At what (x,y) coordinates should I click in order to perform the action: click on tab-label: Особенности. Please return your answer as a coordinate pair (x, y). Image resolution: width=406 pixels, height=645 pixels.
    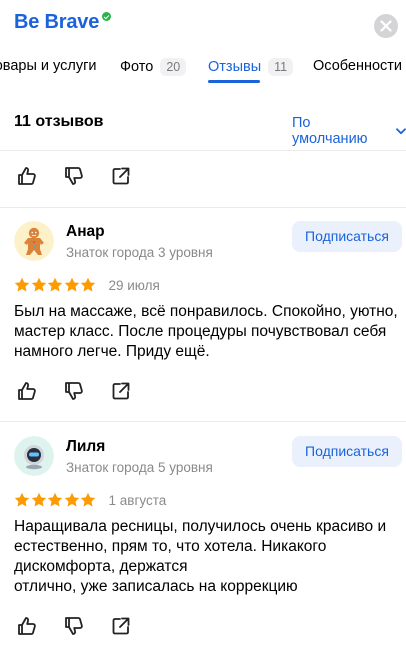
    Looking at the image, I should click on (358, 66).